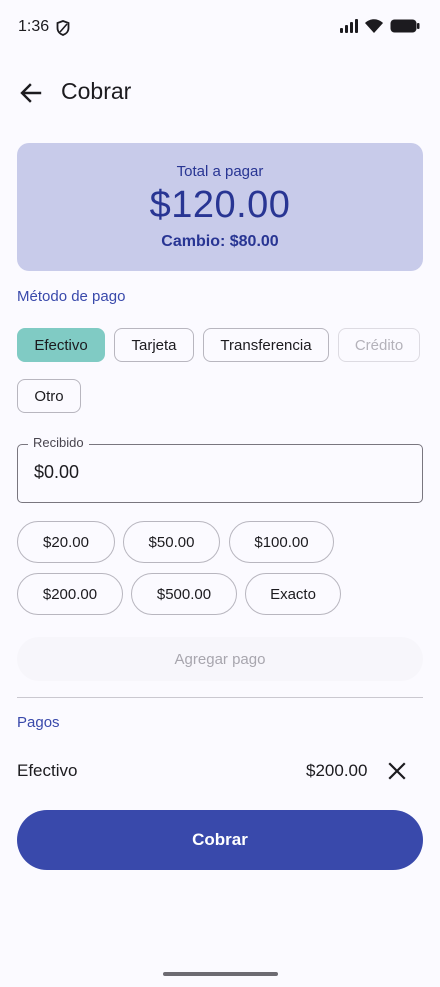 The width and height of the screenshot is (440, 987). Describe the element at coordinates (405, 26) in the screenshot. I see `battery-icon` at that location.